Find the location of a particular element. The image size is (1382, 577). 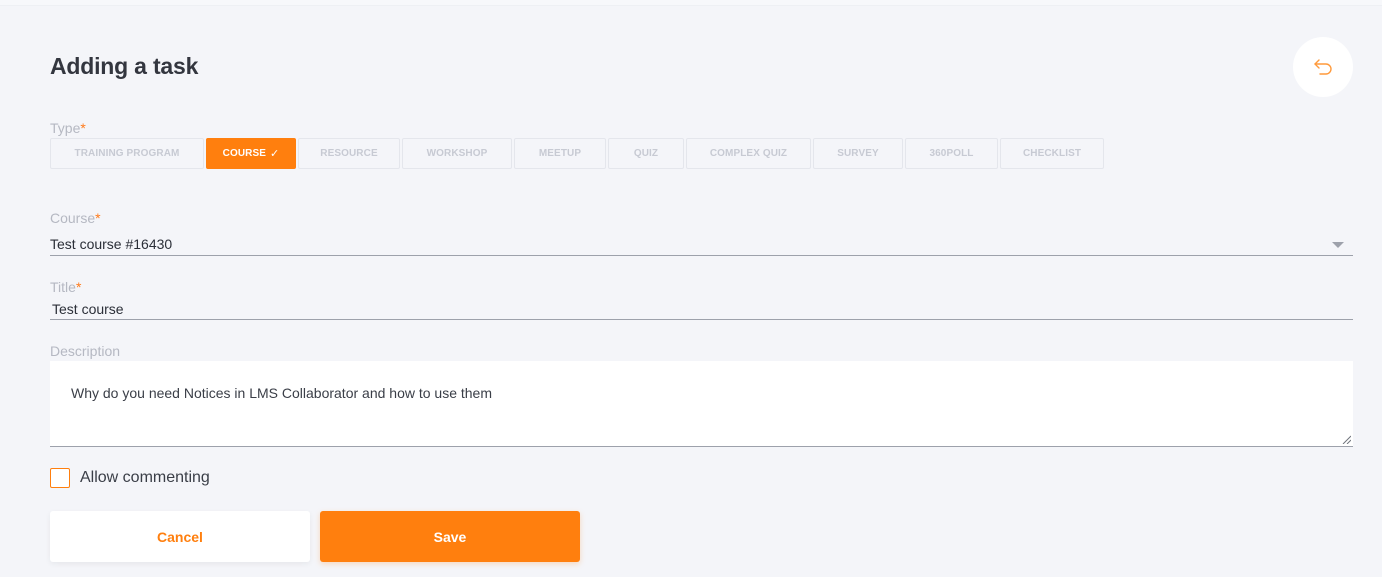

allow-commenting-row: Allow commenting is located at coordinates (130, 478).